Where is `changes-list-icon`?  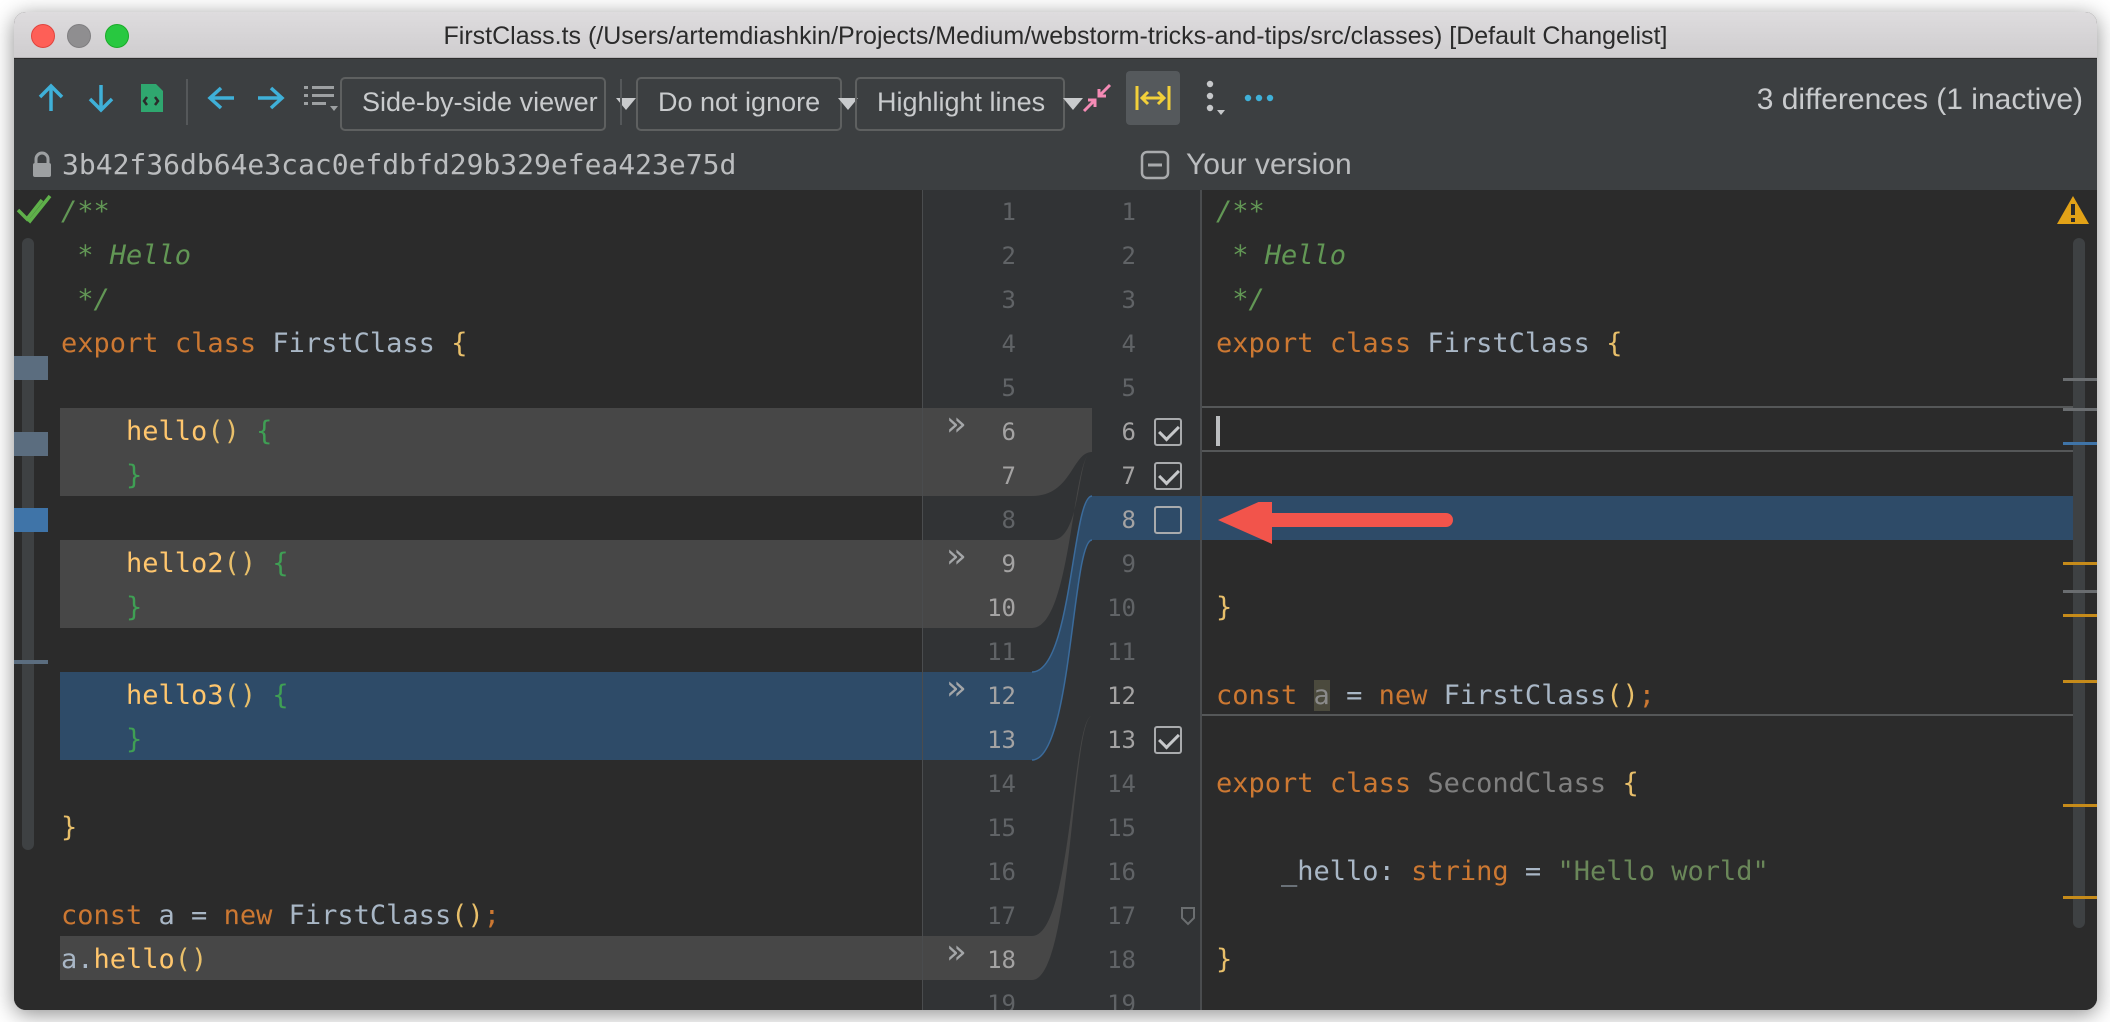
changes-list-icon is located at coordinates (321, 98).